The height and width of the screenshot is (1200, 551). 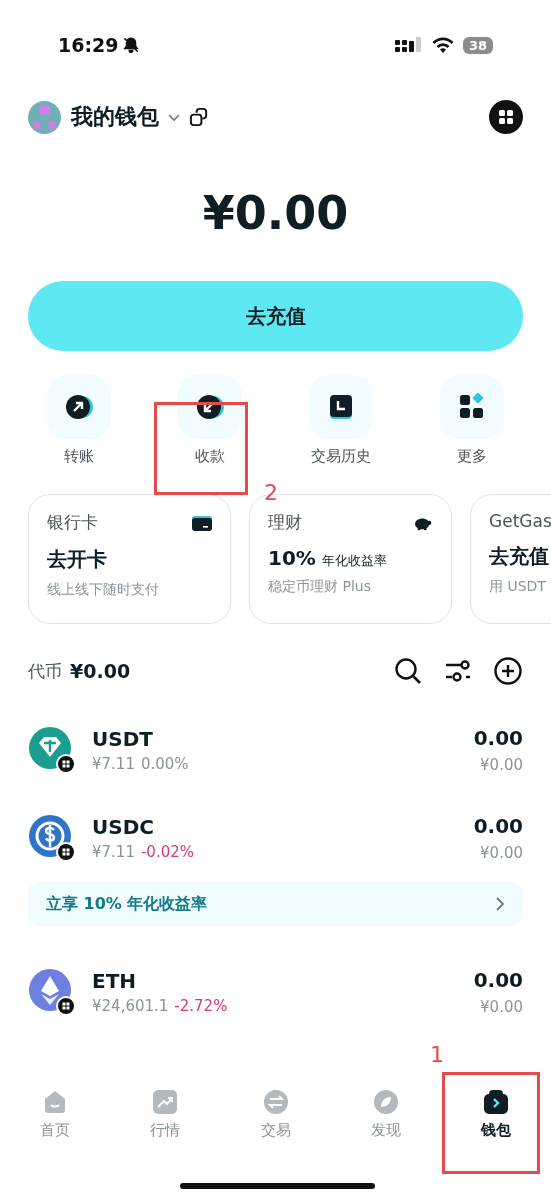 What do you see at coordinates (115, 117) in the screenshot?
I see `wallet-name: 我的钱包` at bounding box center [115, 117].